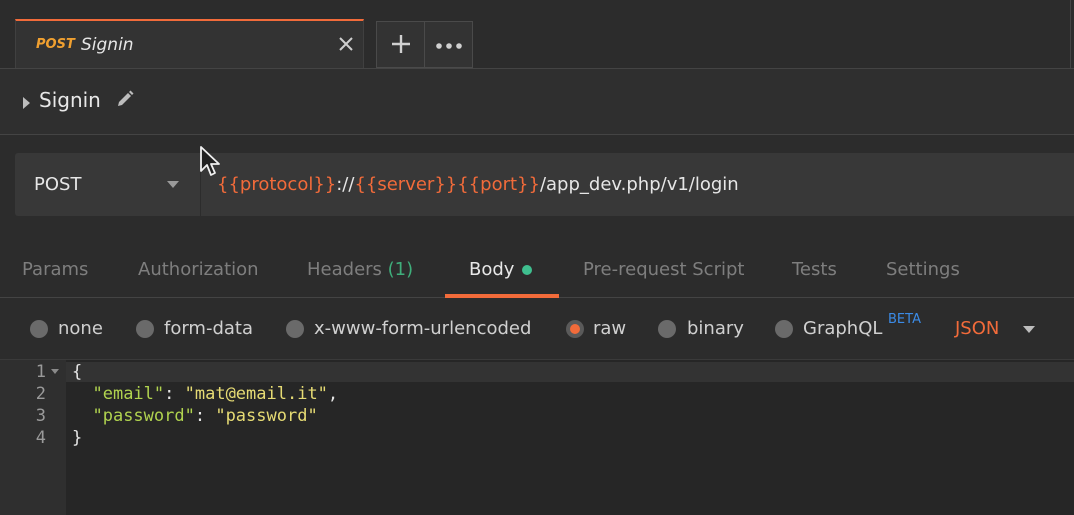 This screenshot has height=515, width=1074. What do you see at coordinates (77, 438) in the screenshot?
I see `code-line-4: }` at bounding box center [77, 438].